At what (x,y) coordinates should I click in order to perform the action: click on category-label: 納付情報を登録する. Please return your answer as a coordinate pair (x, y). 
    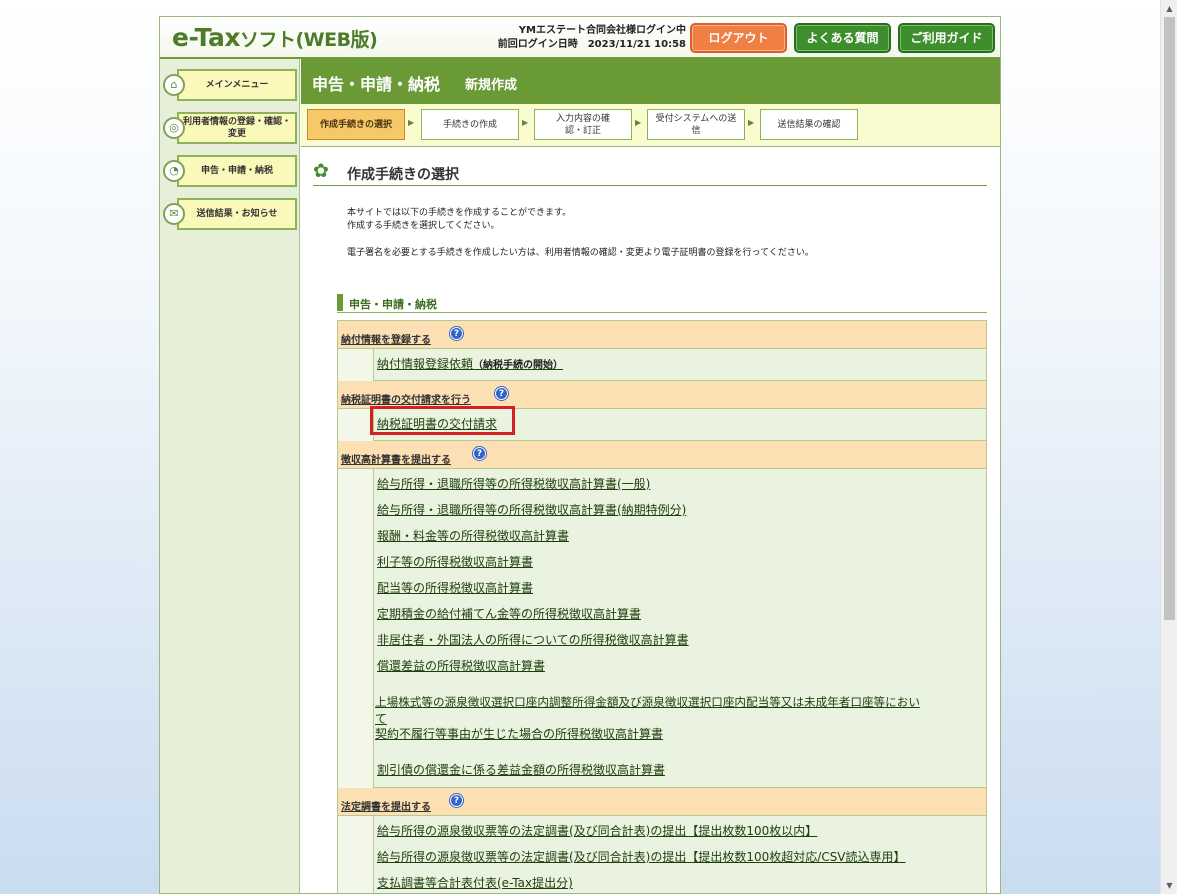
    Looking at the image, I should click on (386, 338).